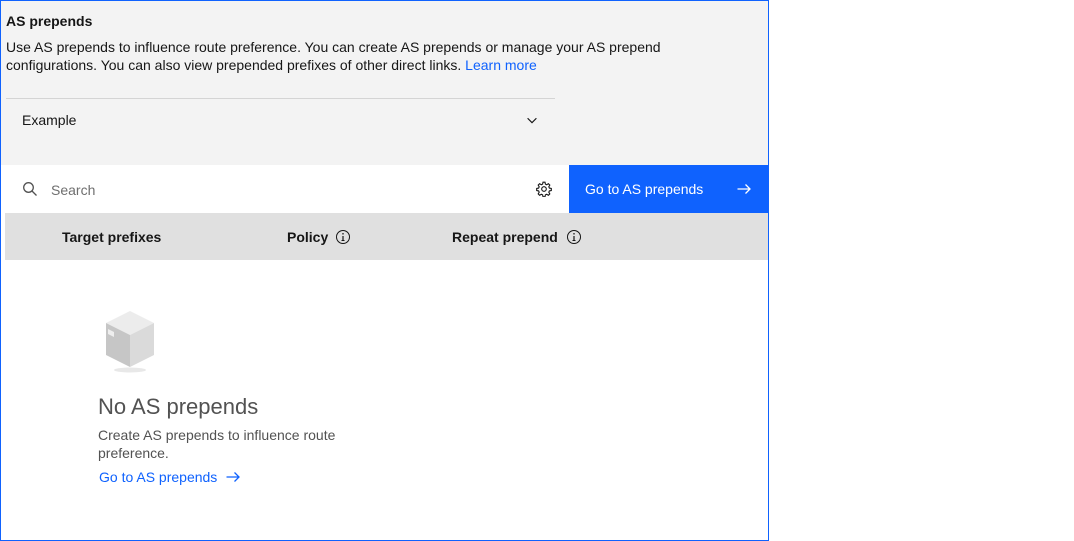  Describe the element at coordinates (49, 120) in the screenshot. I see `dropdown-selected-value: Example` at that location.